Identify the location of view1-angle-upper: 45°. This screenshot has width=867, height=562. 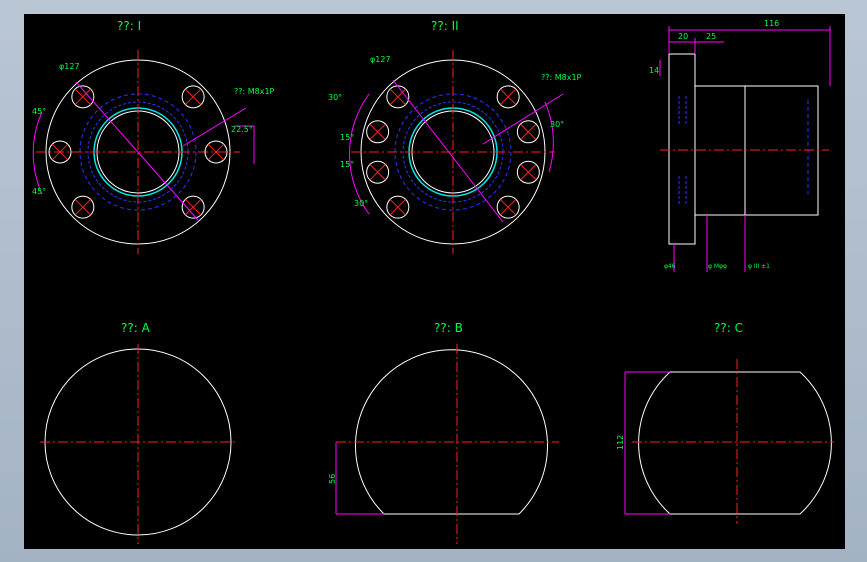
(39, 111).